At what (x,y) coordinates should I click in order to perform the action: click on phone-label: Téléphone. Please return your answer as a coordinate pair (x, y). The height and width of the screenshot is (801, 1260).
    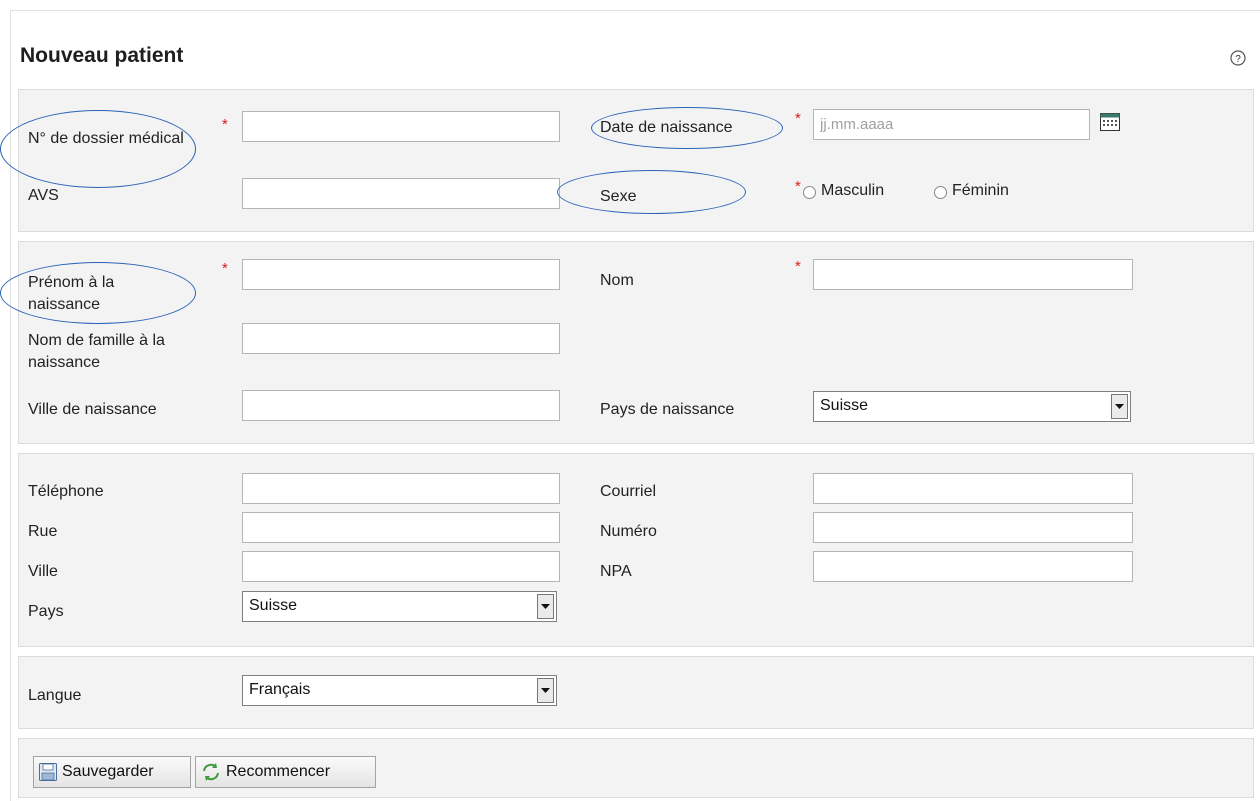
    Looking at the image, I should click on (66, 491).